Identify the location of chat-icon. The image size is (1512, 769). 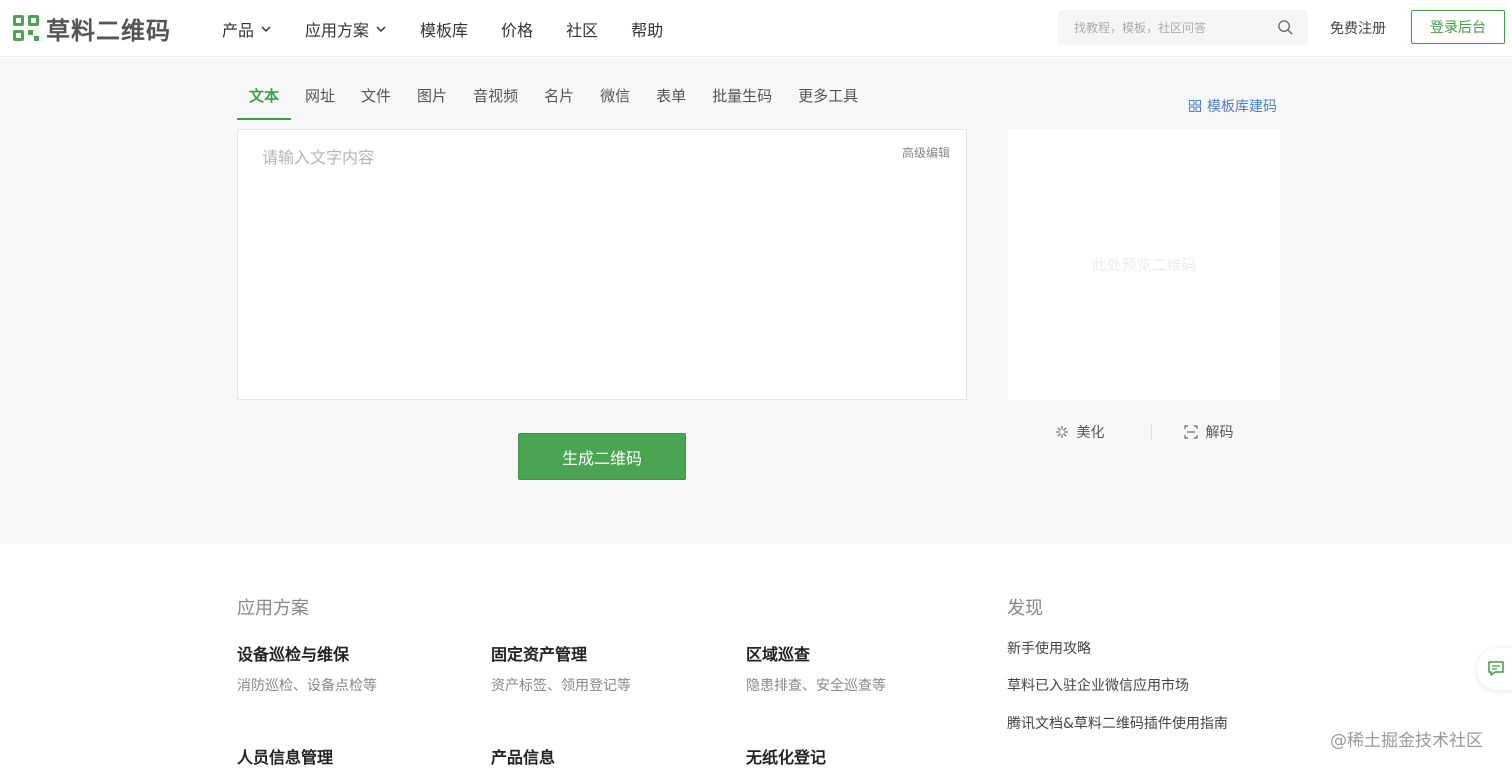
(1496, 668).